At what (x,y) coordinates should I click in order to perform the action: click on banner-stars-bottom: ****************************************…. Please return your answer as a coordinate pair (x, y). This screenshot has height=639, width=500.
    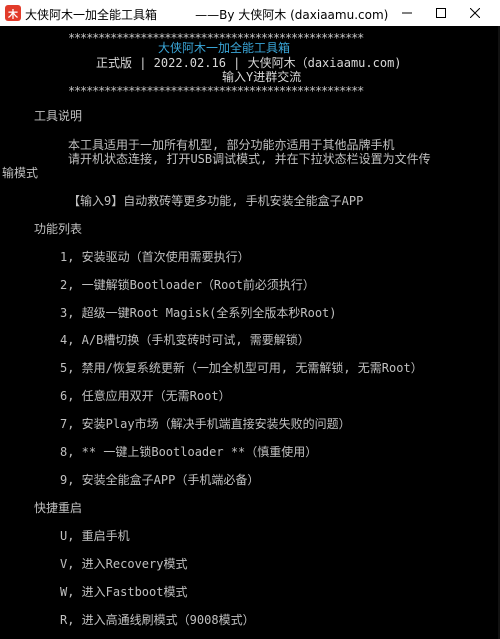
    Looking at the image, I should click on (216, 91).